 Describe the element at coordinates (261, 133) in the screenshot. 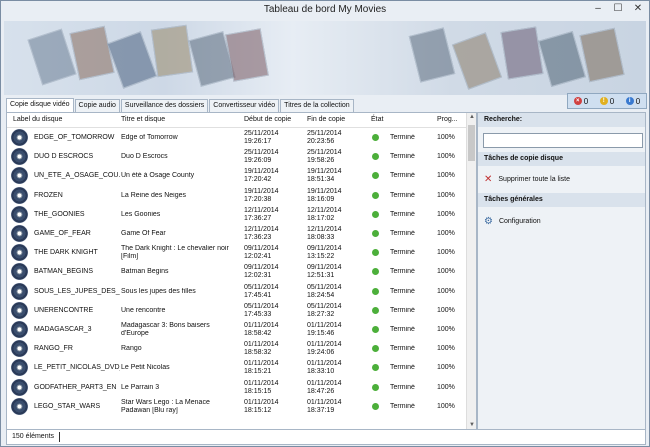

I see `start-date: 25/11/2014` at that location.